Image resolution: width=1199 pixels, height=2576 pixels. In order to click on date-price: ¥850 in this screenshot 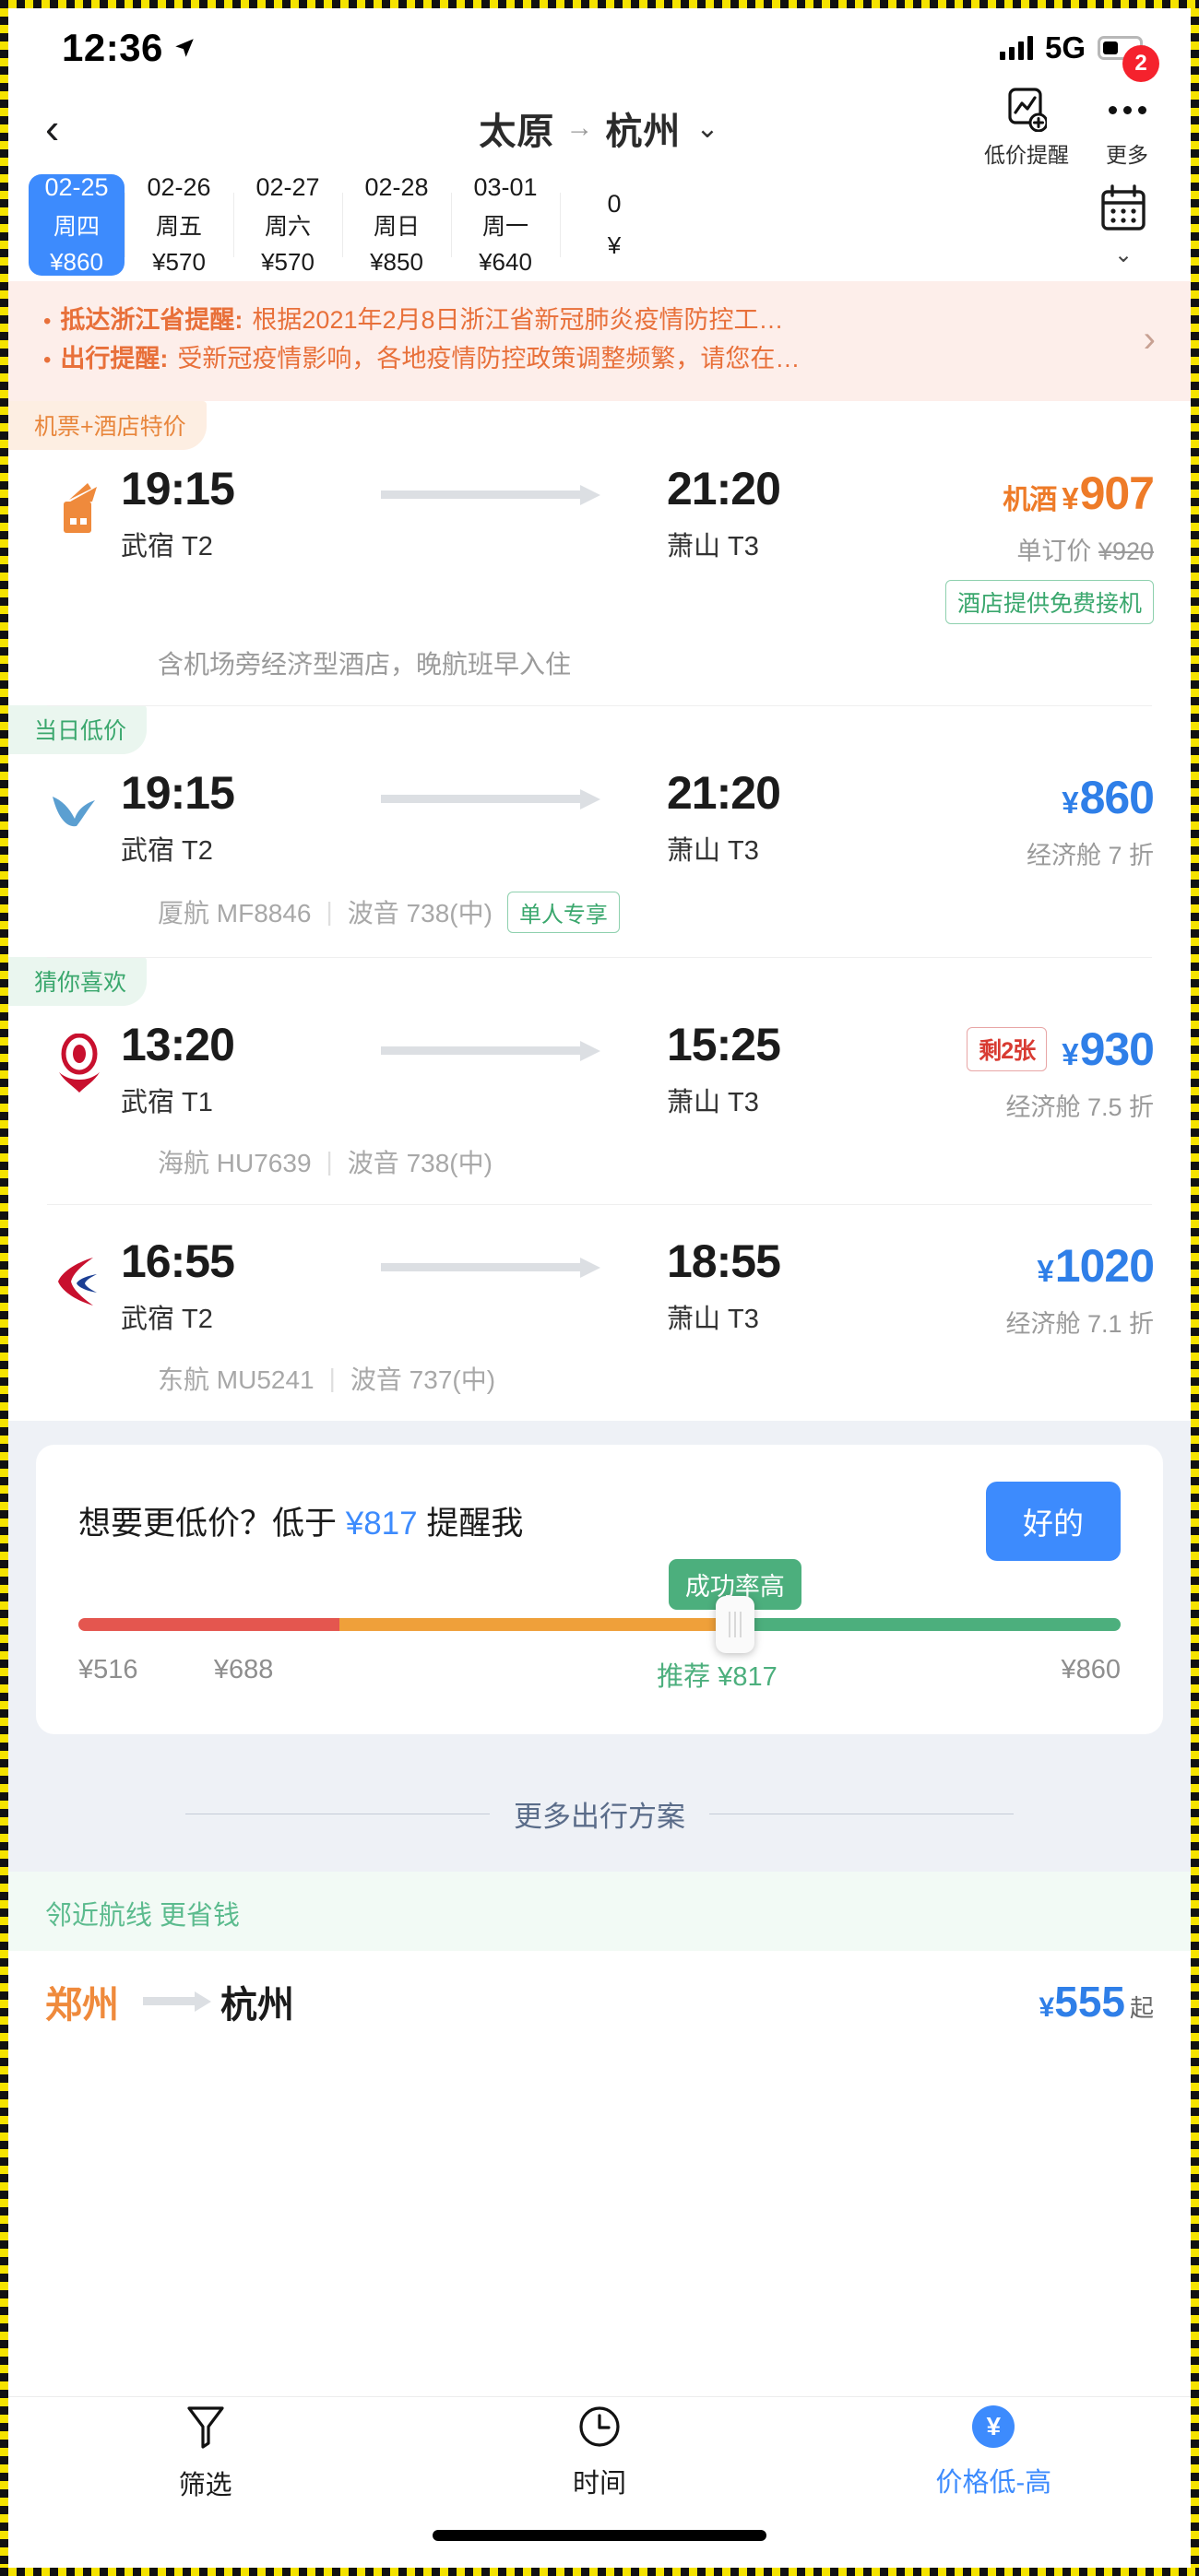, I will do `click(396, 262)`.